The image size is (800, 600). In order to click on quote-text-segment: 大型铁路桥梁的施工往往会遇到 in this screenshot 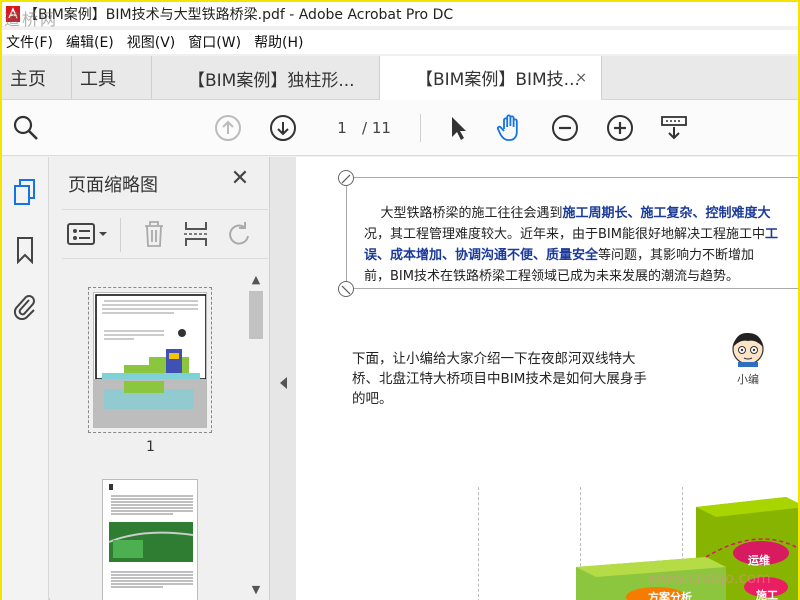, I will do `click(471, 213)`.